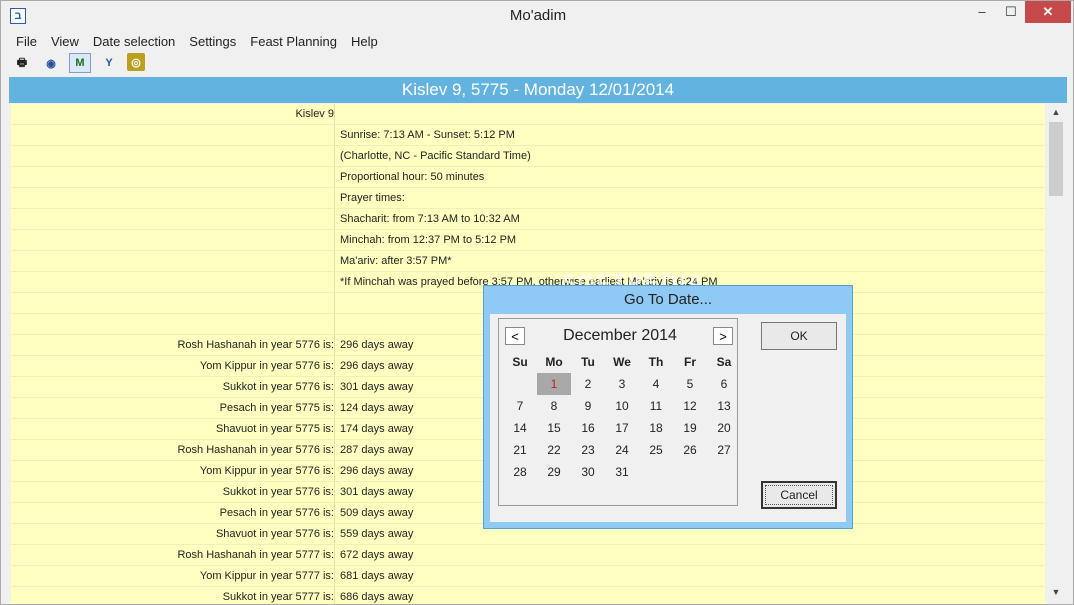  Describe the element at coordinates (724, 384) in the screenshot. I see `calendar-day: 6` at that location.